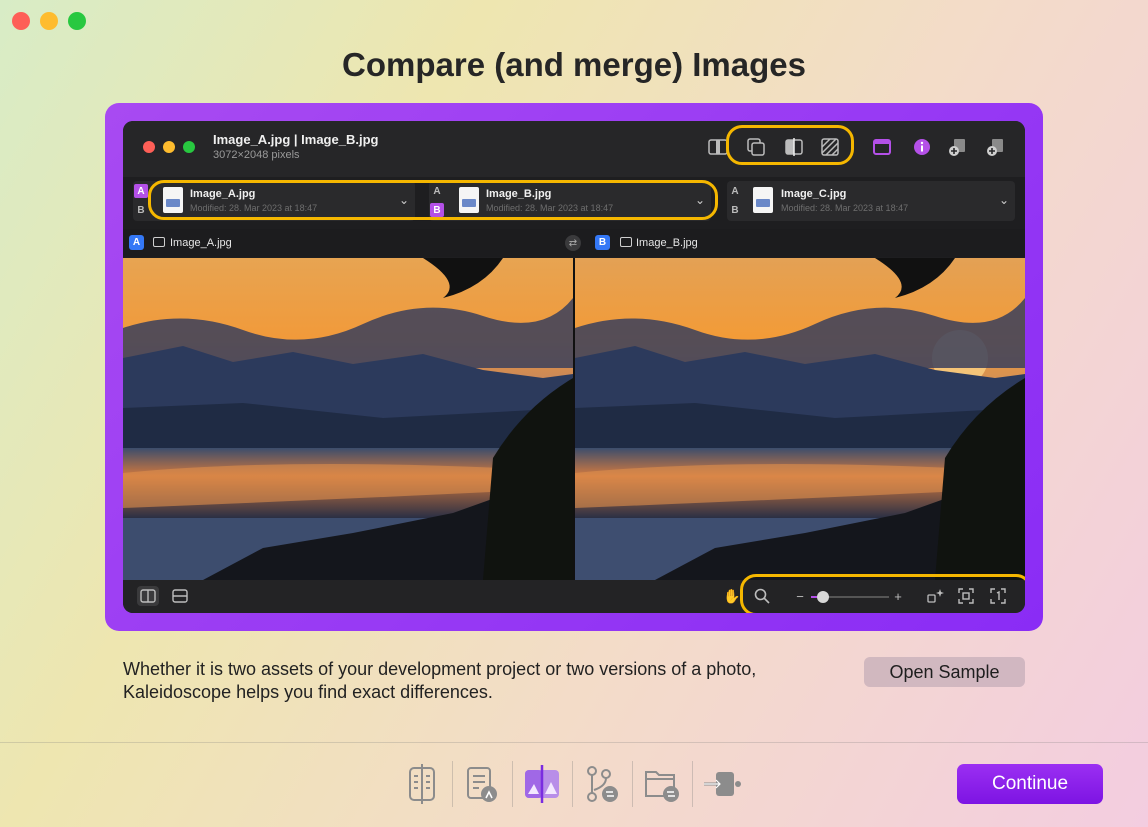 The height and width of the screenshot is (827, 1148). I want to click on minimize-window-button, so click(49, 21).